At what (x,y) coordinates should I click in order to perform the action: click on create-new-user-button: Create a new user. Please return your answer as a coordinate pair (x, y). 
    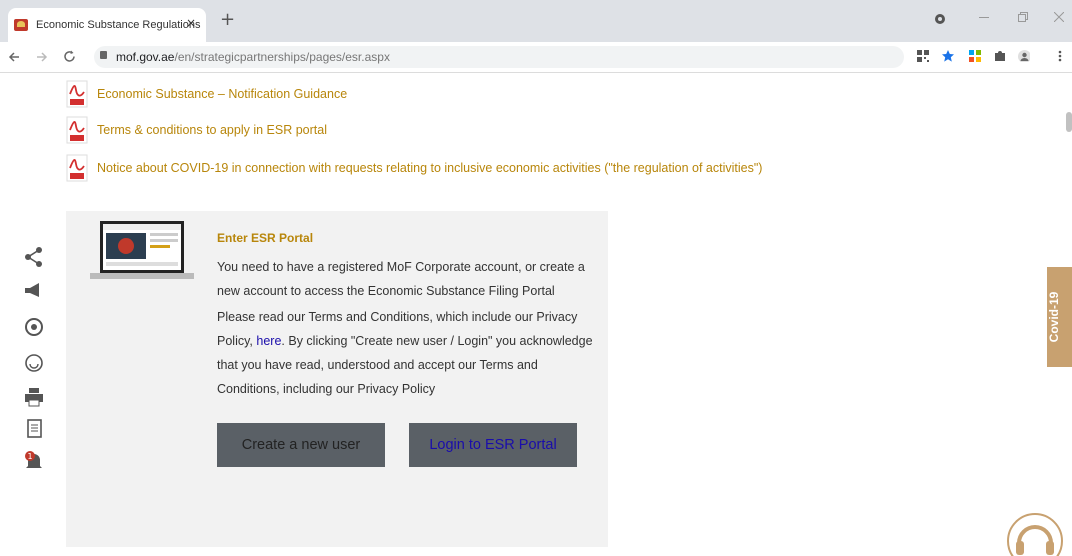
    Looking at the image, I should click on (301, 445).